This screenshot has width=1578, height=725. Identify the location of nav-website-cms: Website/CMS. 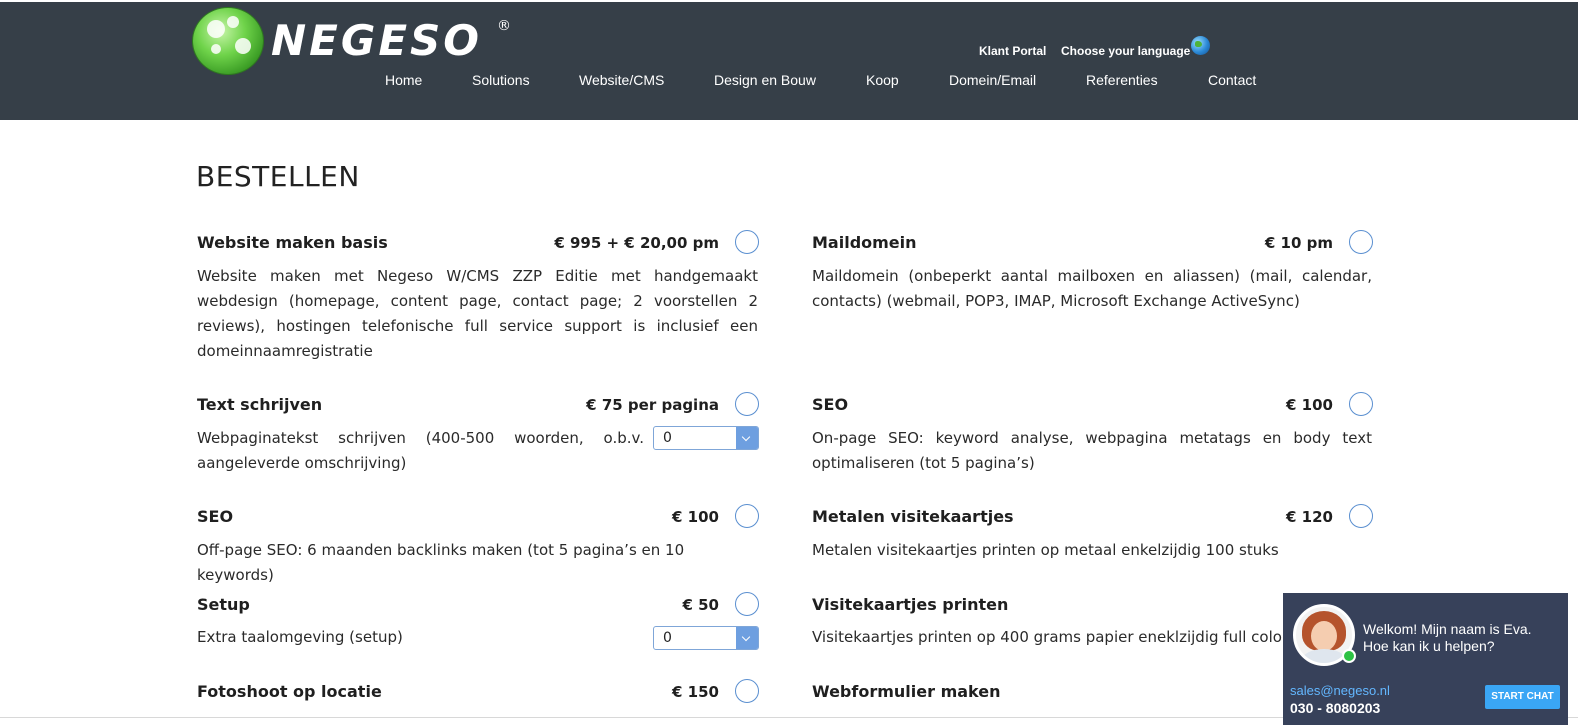
(621, 80).